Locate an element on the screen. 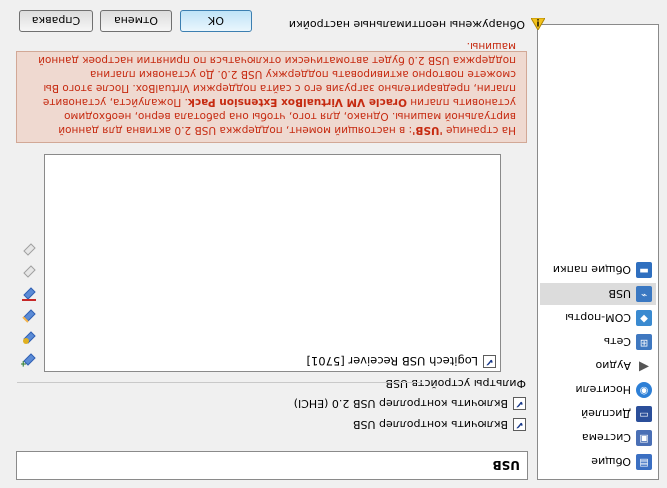 The width and height of the screenshot is (667, 488). usb-icon: ⌁ is located at coordinates (644, 294).